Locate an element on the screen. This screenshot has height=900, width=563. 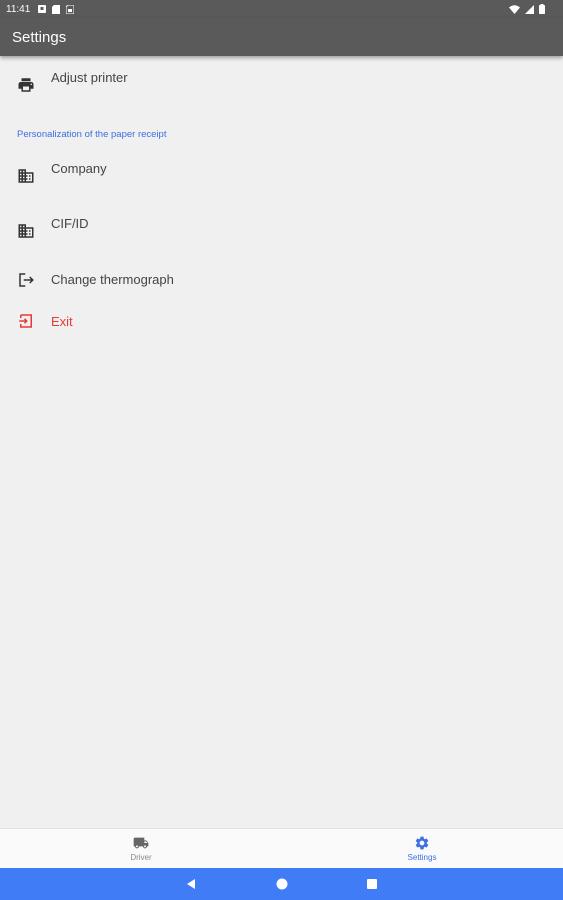
tab-label: Settings is located at coordinates (422, 857).